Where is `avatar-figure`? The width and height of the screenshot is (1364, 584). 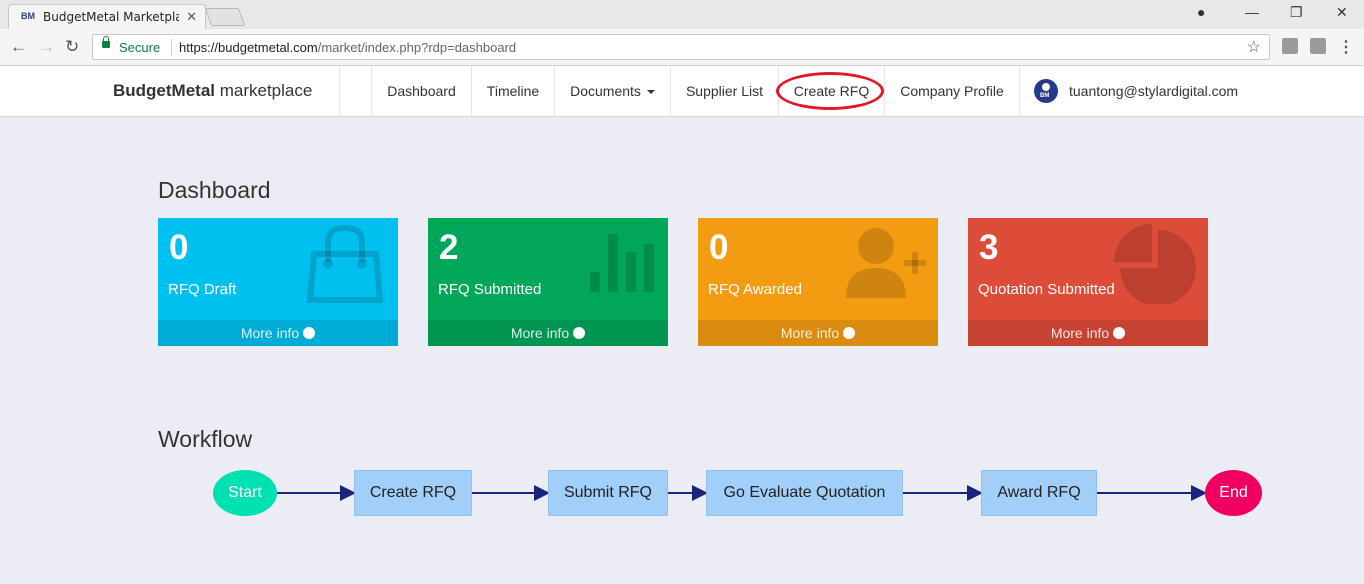 avatar-figure is located at coordinates (1046, 87).